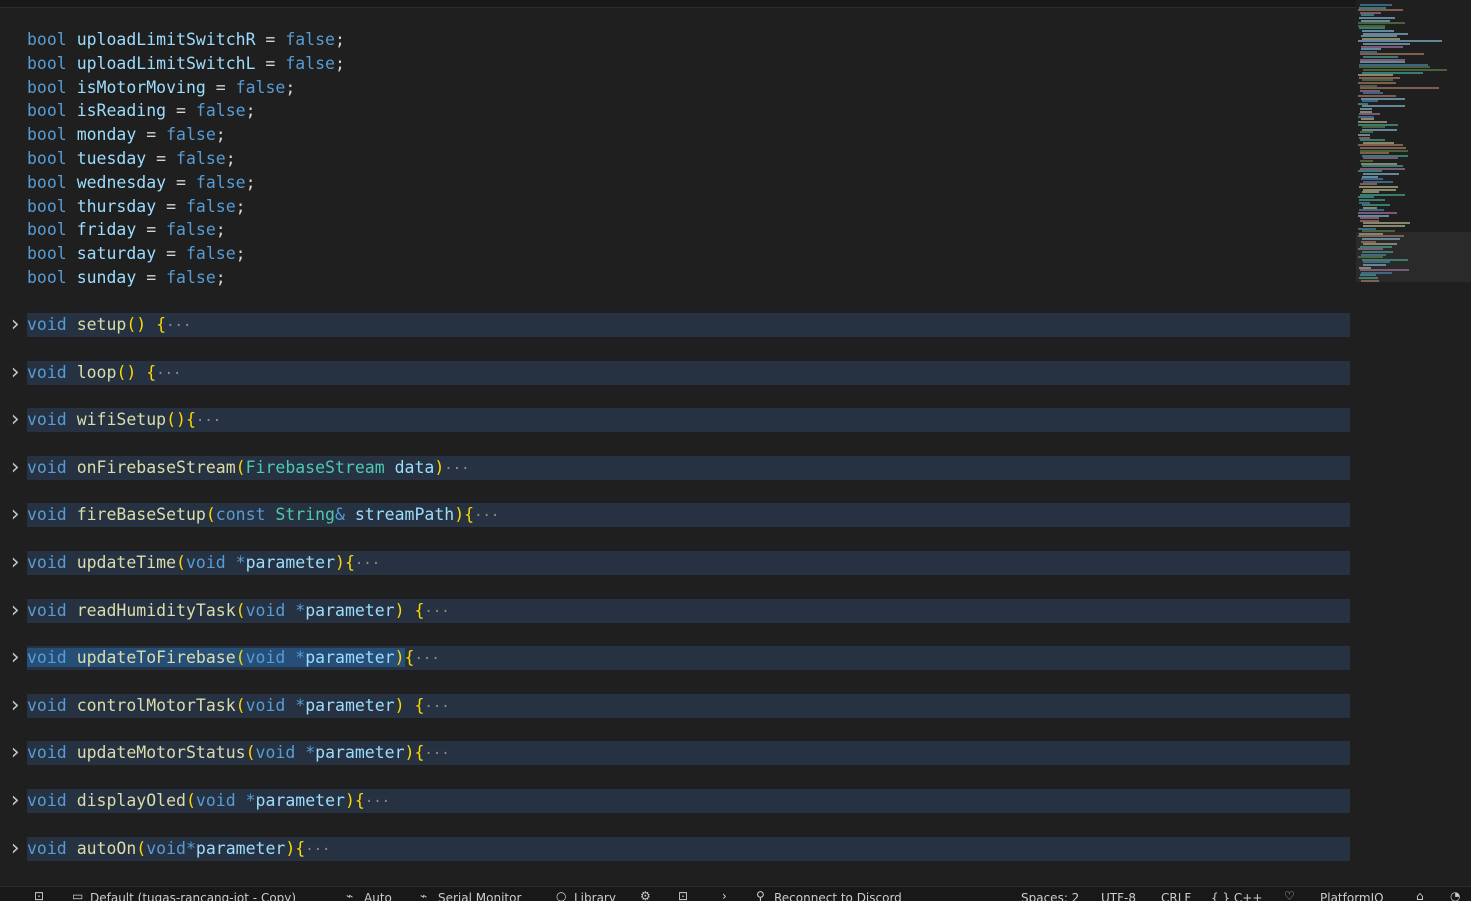 This screenshot has height=901, width=1471. I want to click on parameter-token: &, so click(339, 515).